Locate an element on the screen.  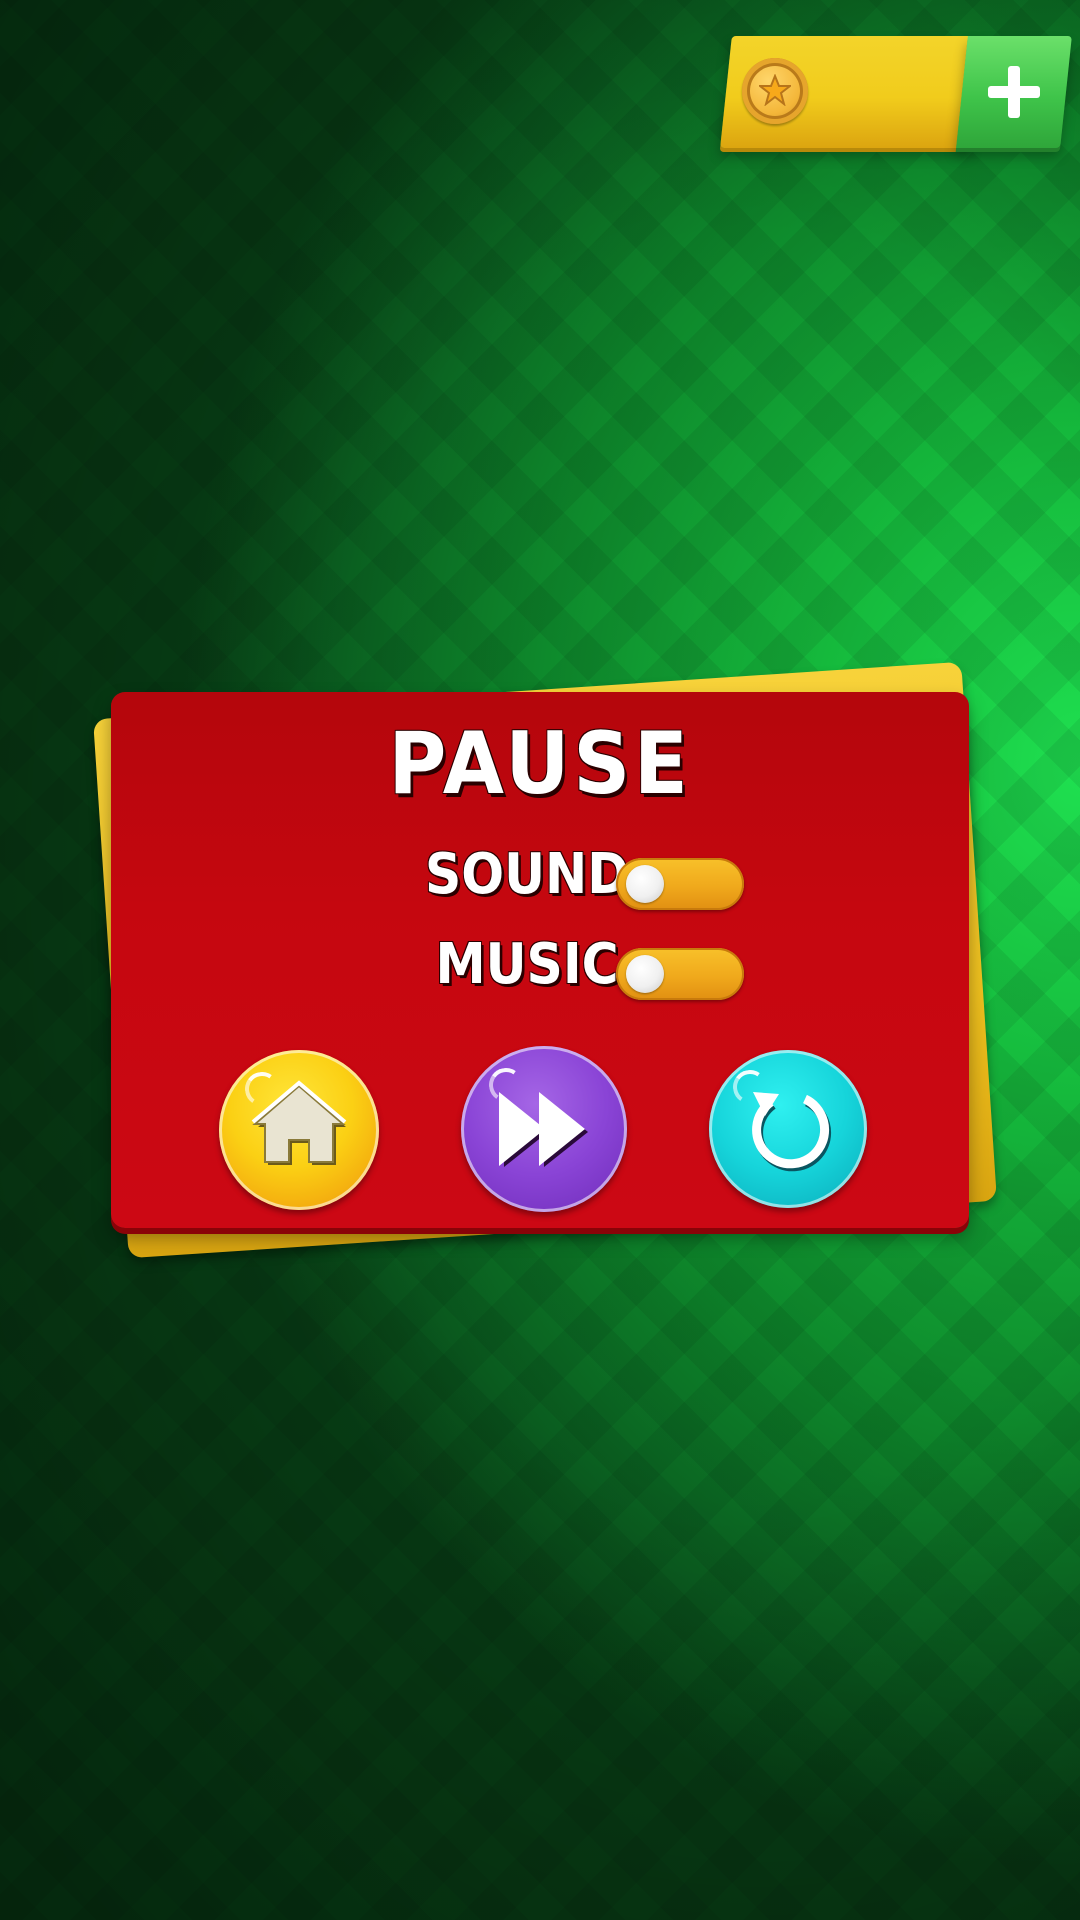
fast-forward-icon is located at coordinates (543, 1129).